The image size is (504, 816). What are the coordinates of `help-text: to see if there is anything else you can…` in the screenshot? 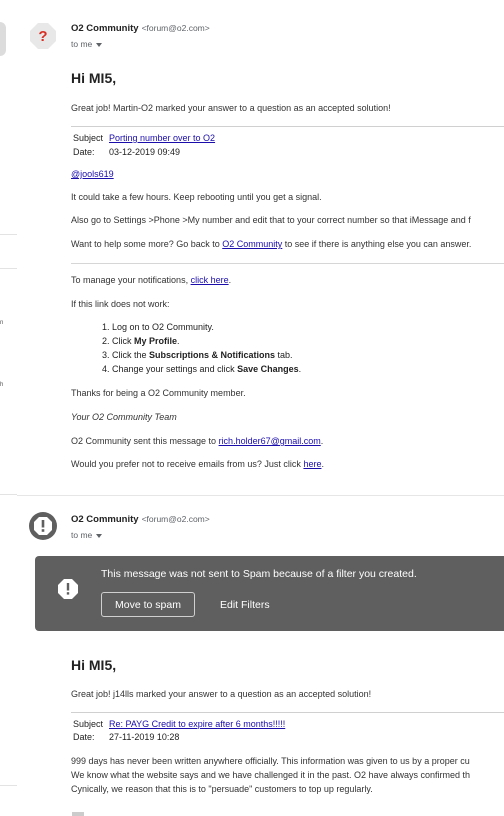 It's located at (377, 244).